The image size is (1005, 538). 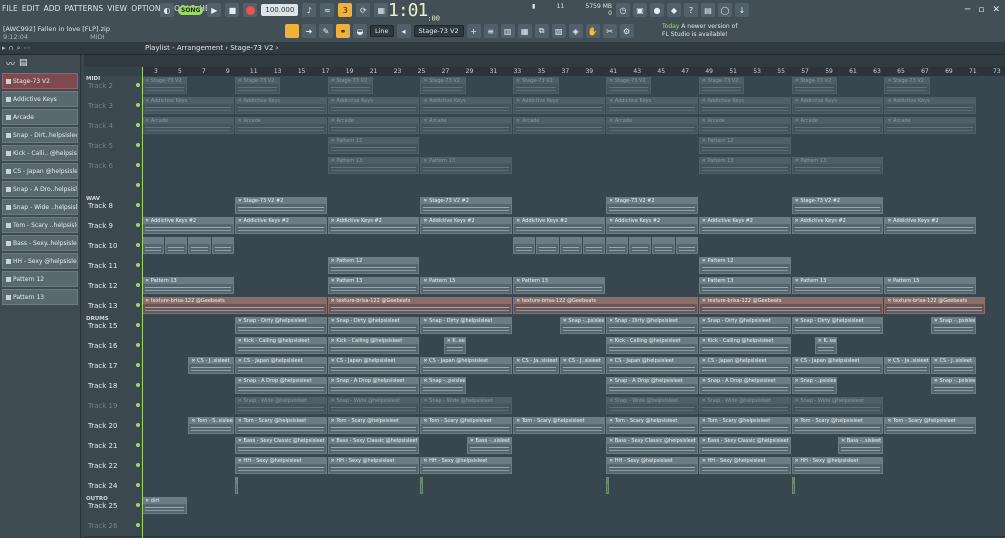 What do you see at coordinates (109, 86) in the screenshot?
I see `track-name: Track 2 MIDI` at bounding box center [109, 86].